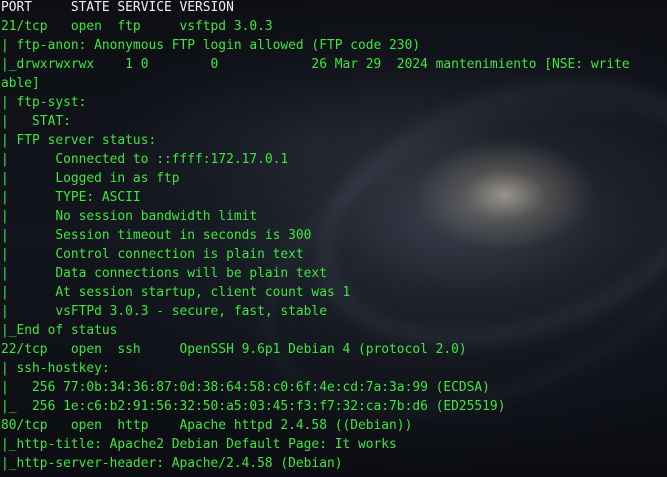 The height and width of the screenshot is (477, 667). What do you see at coordinates (129, 216) in the screenshot?
I see `output-line: | No session bandwidth limit` at bounding box center [129, 216].